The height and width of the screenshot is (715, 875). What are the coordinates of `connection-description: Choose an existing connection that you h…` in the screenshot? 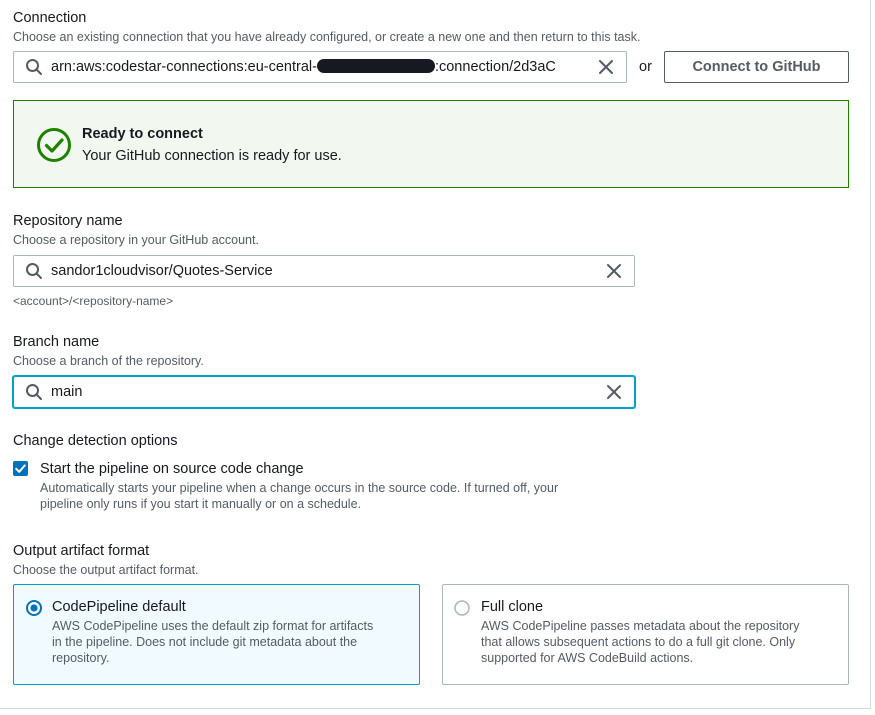 It's located at (327, 37).